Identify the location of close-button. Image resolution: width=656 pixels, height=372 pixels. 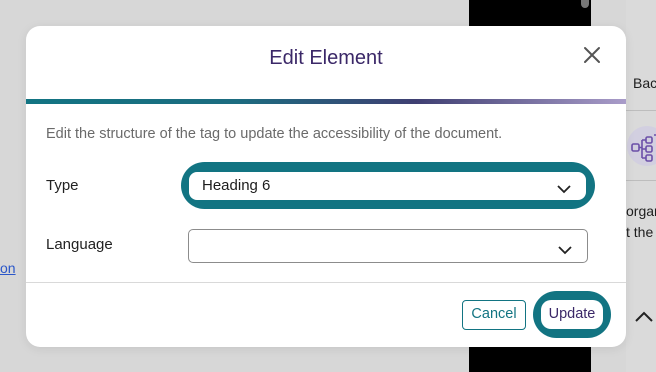
(592, 55).